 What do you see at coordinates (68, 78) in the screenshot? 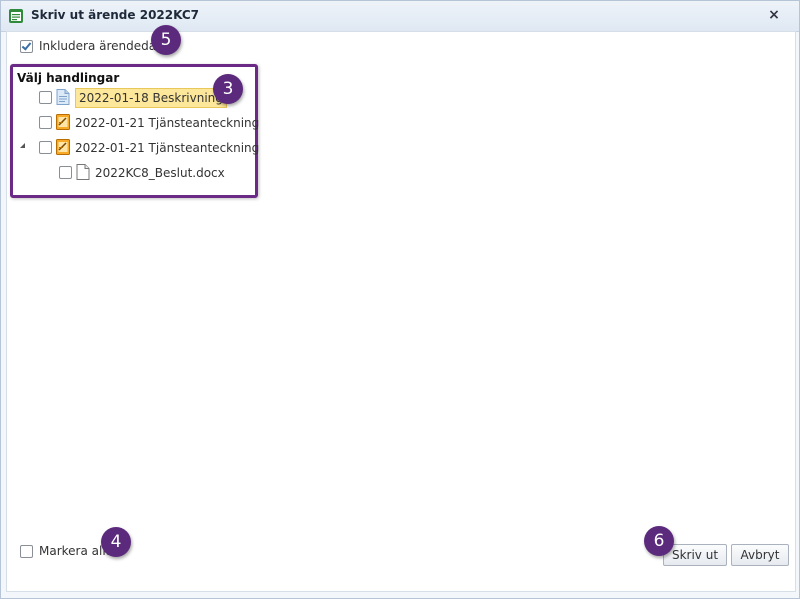
I see `documents-group-title: Välj handlingar` at bounding box center [68, 78].